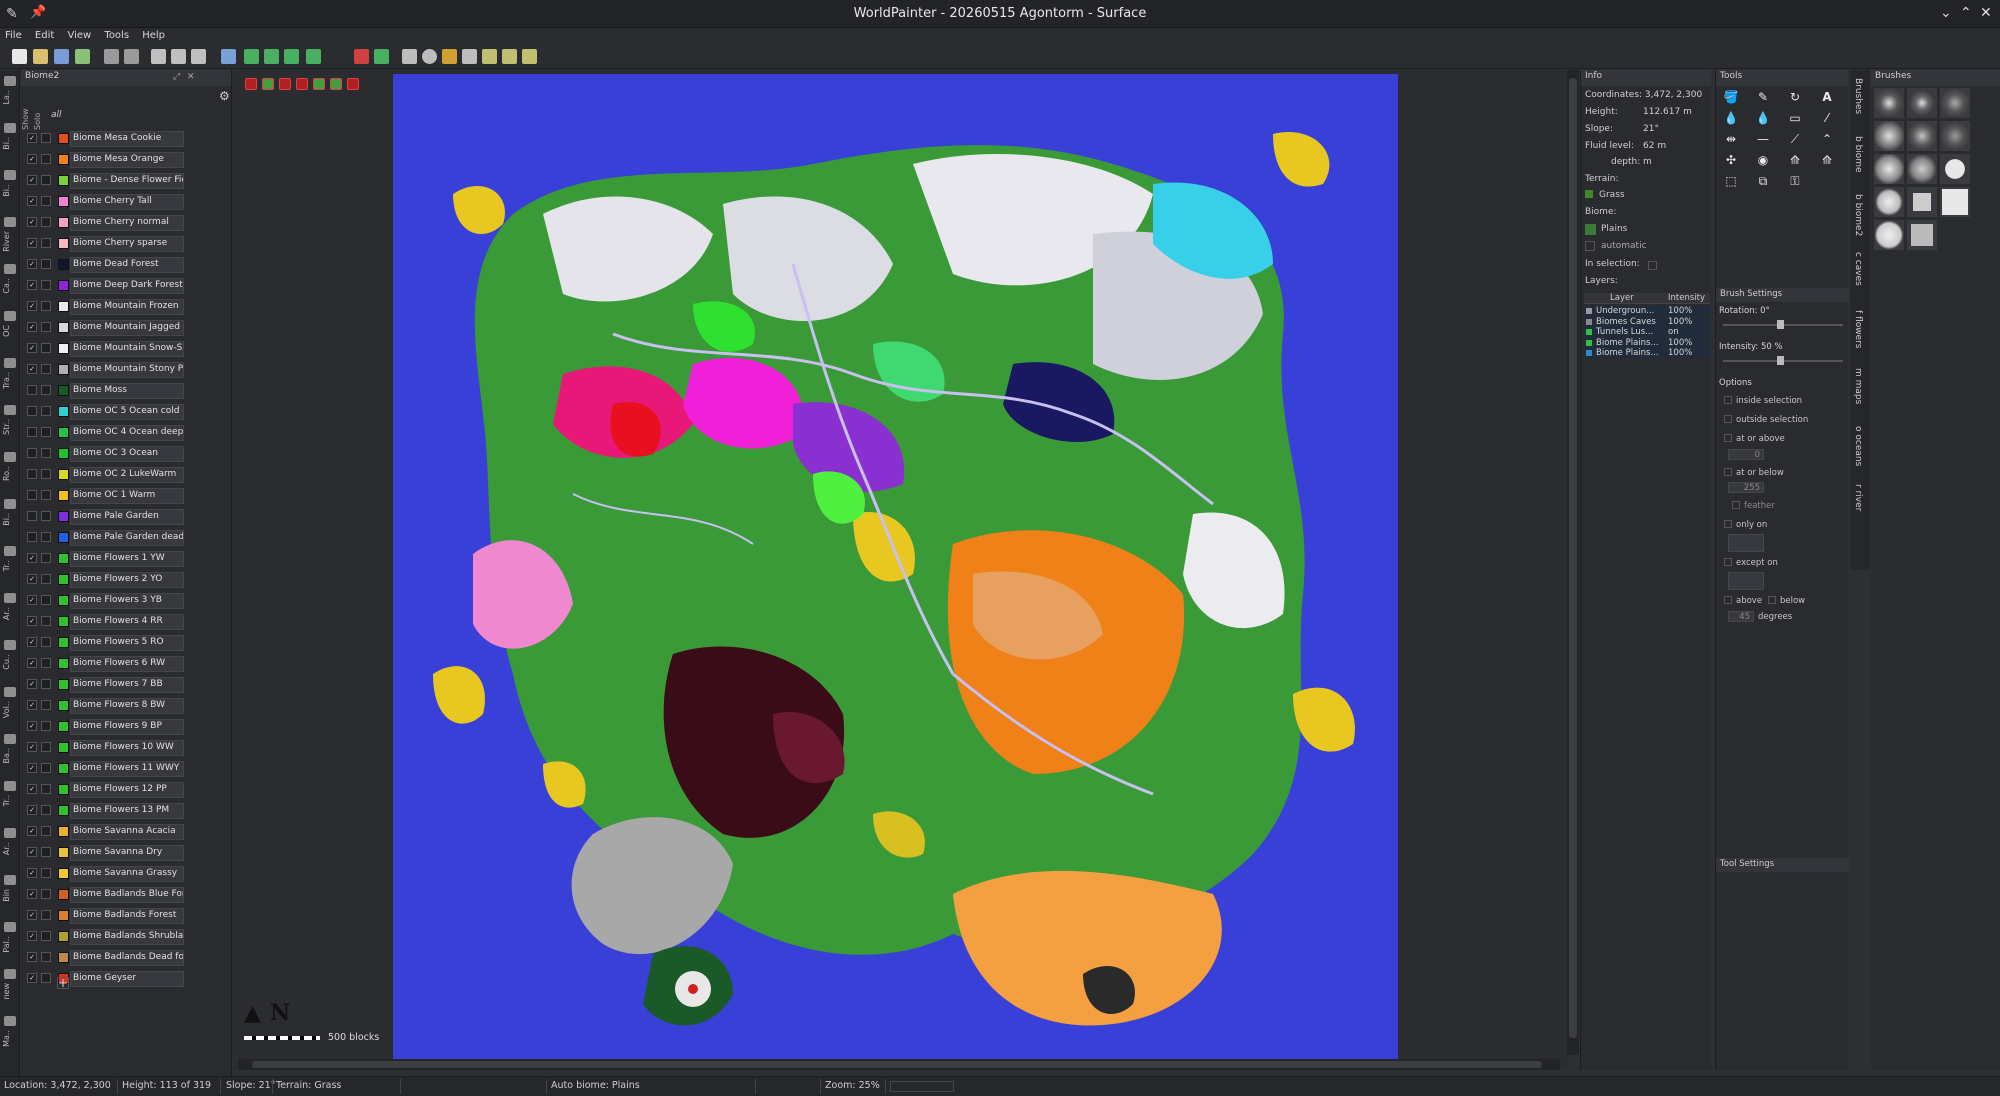 The width and height of the screenshot is (2000, 1096). What do you see at coordinates (1858, 497) in the screenshot?
I see `dock-side-tab: r river` at bounding box center [1858, 497].